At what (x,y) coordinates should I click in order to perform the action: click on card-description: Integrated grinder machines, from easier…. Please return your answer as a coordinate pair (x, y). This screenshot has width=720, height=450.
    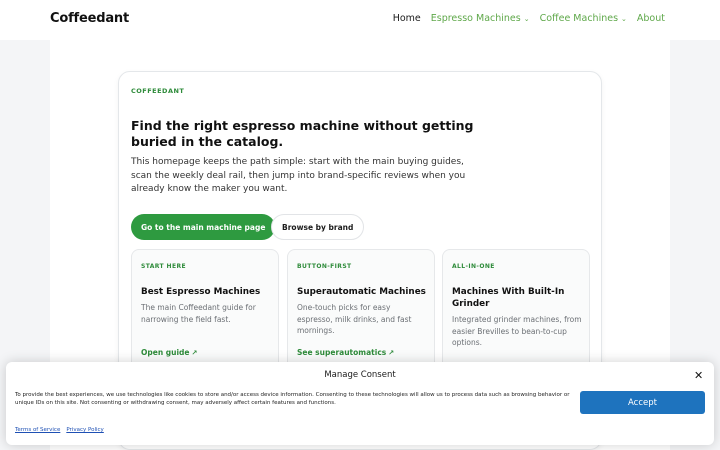
    Looking at the image, I should click on (517, 331).